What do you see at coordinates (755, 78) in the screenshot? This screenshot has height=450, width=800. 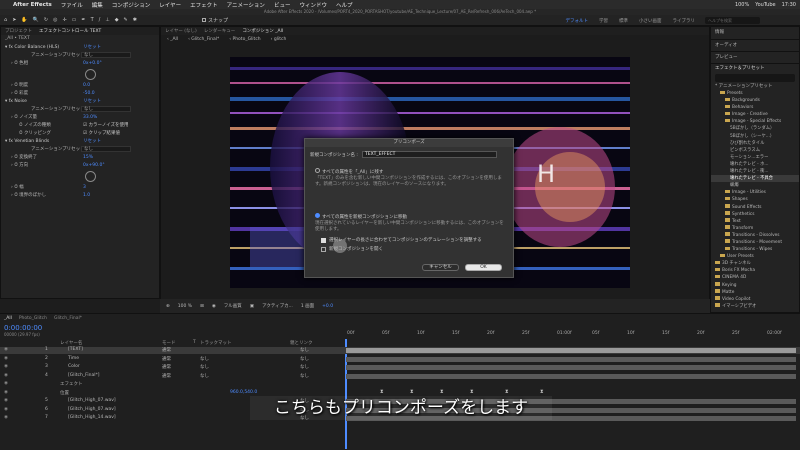 I see `effects-search-input` at bounding box center [755, 78].